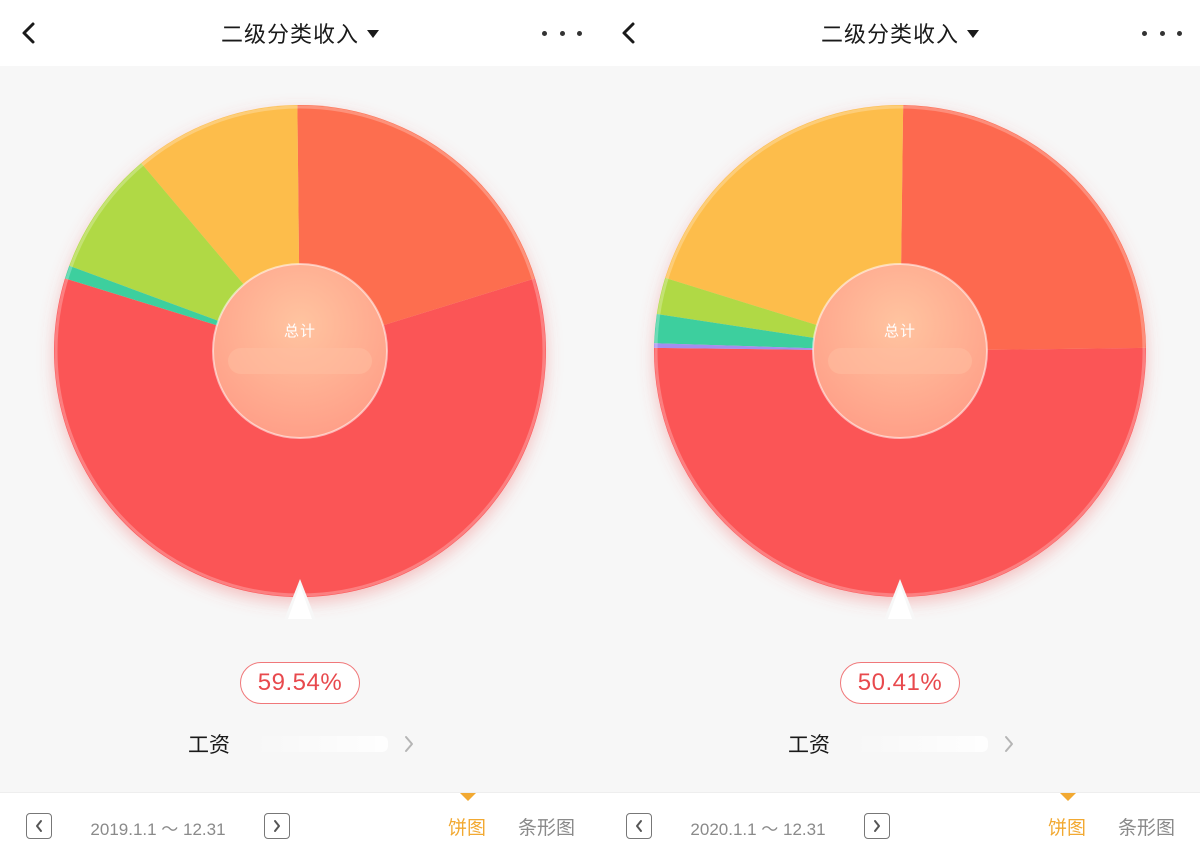 This screenshot has height=858, width=1200. Describe the element at coordinates (758, 829) in the screenshot. I see `date-range: 2020.1.1 ～ 12.31` at that location.